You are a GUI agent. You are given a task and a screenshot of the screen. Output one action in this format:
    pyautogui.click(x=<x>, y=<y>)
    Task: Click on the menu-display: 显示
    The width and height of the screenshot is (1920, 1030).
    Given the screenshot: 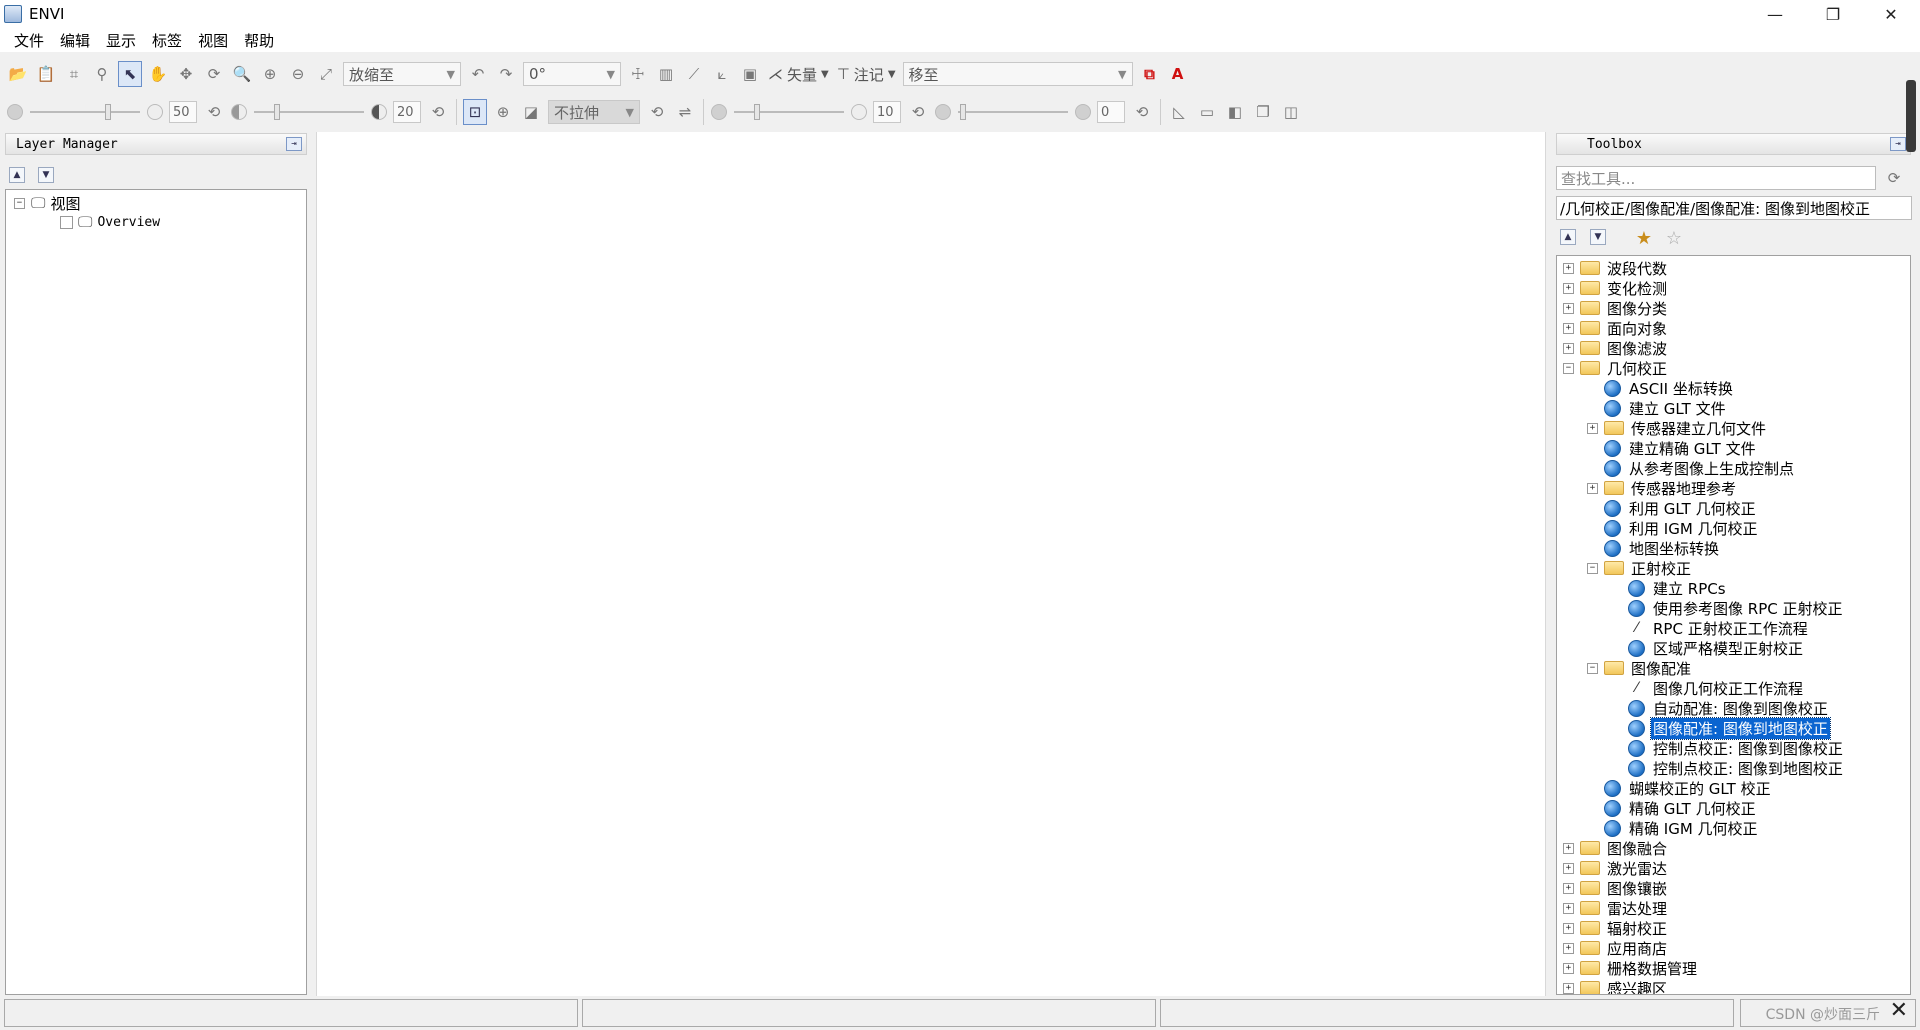 What is the action you would take?
    pyautogui.click(x=121, y=40)
    